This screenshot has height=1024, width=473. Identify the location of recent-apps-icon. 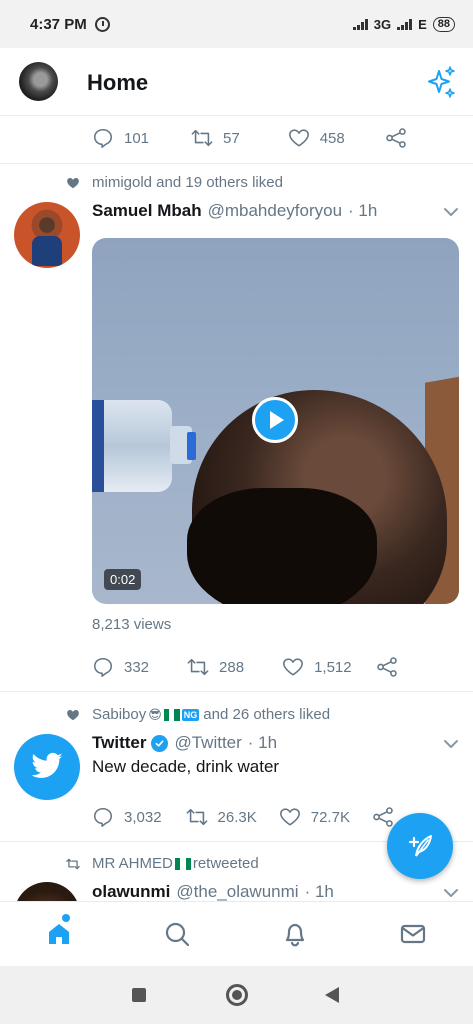
(139, 995).